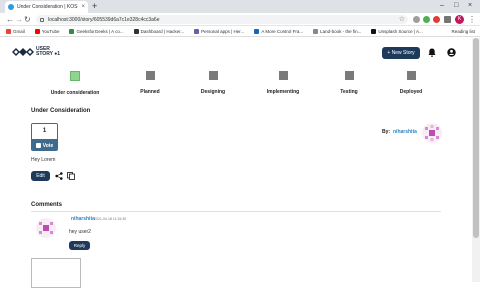 The image size is (480, 288). Describe the element at coordinates (213, 83) in the screenshot. I see `stage-designing: Designing` at that location.